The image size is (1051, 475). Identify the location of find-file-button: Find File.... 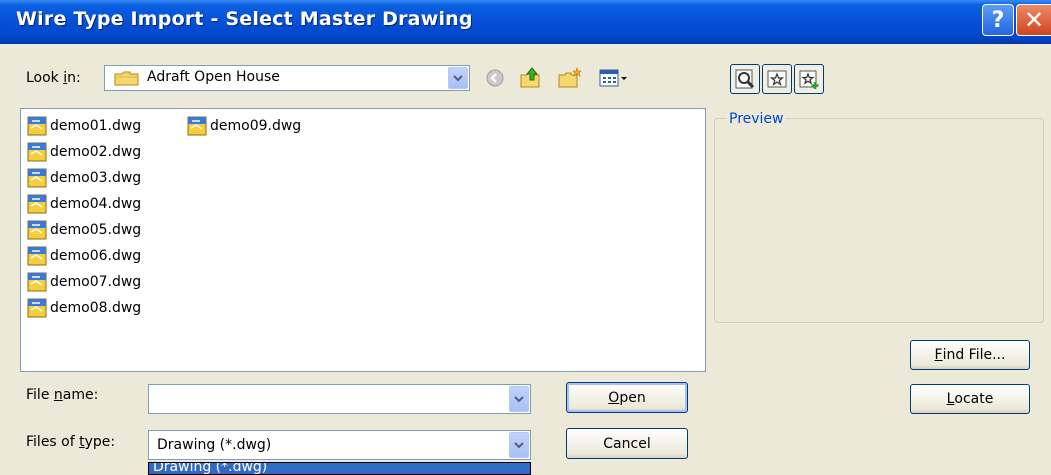
(970, 355).